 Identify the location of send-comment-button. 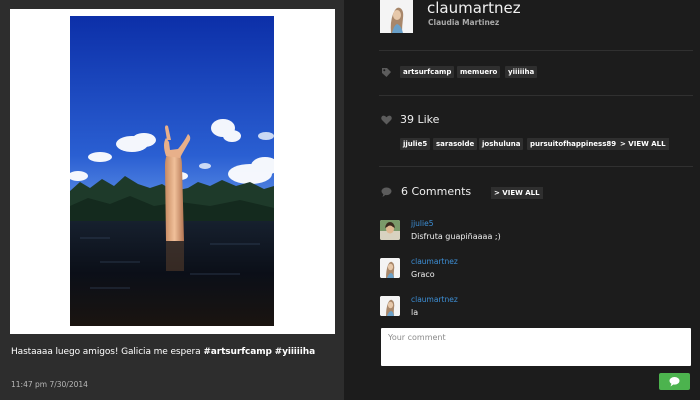
(674, 381).